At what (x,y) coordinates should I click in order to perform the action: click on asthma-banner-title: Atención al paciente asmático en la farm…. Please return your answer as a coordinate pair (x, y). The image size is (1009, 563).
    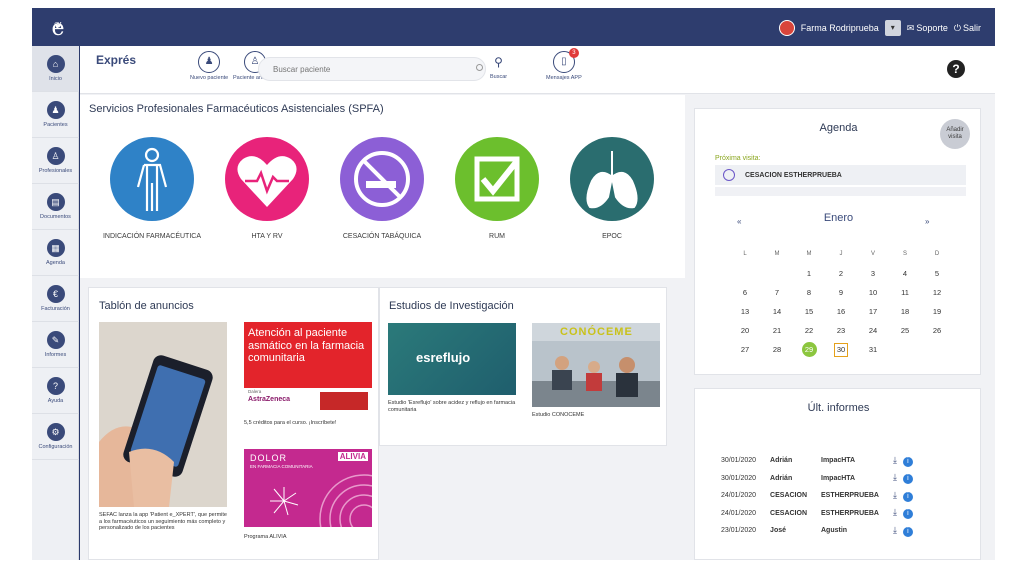
    Looking at the image, I should click on (308, 355).